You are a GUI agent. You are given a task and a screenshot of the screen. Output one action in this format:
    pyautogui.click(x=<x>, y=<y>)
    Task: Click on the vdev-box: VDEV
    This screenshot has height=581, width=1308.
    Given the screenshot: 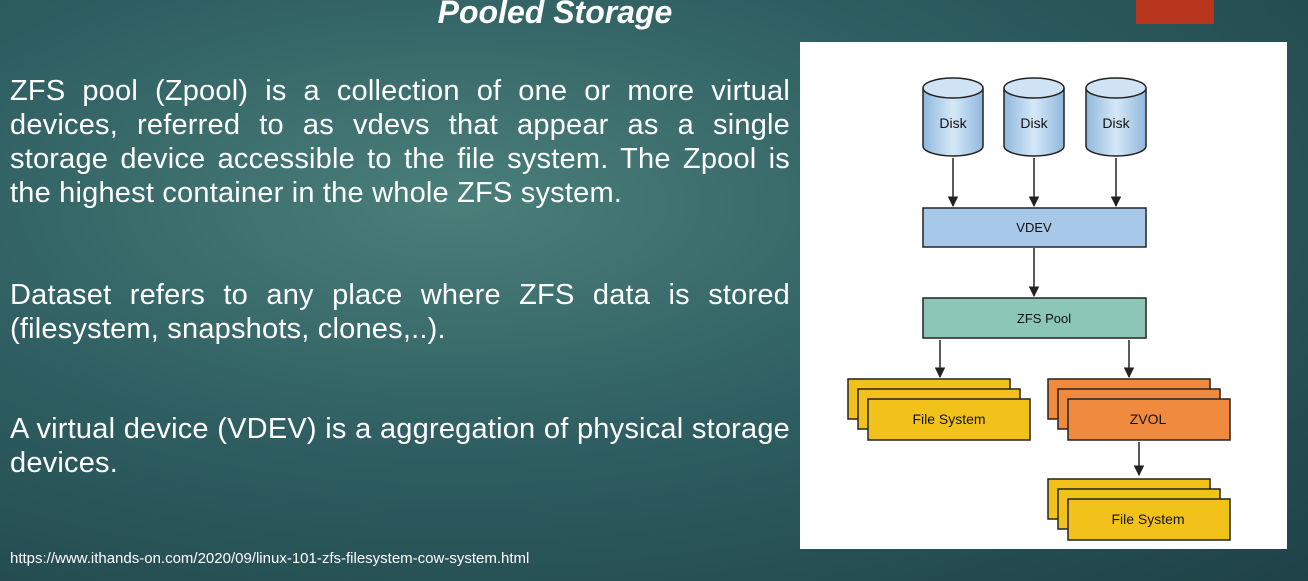 What is the action you would take?
    pyautogui.click(x=1034, y=227)
    